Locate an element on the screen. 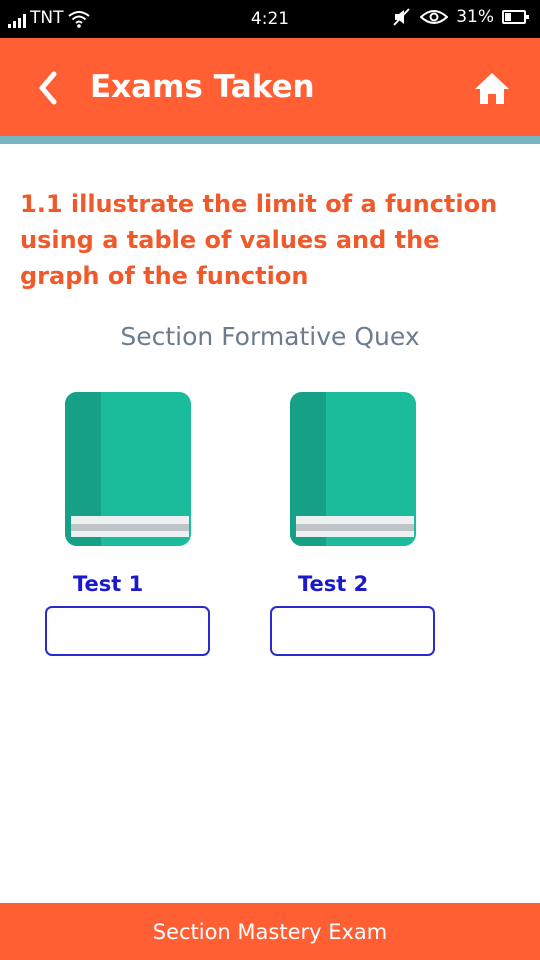 The image size is (540, 960). back-button is located at coordinates (52, 88).